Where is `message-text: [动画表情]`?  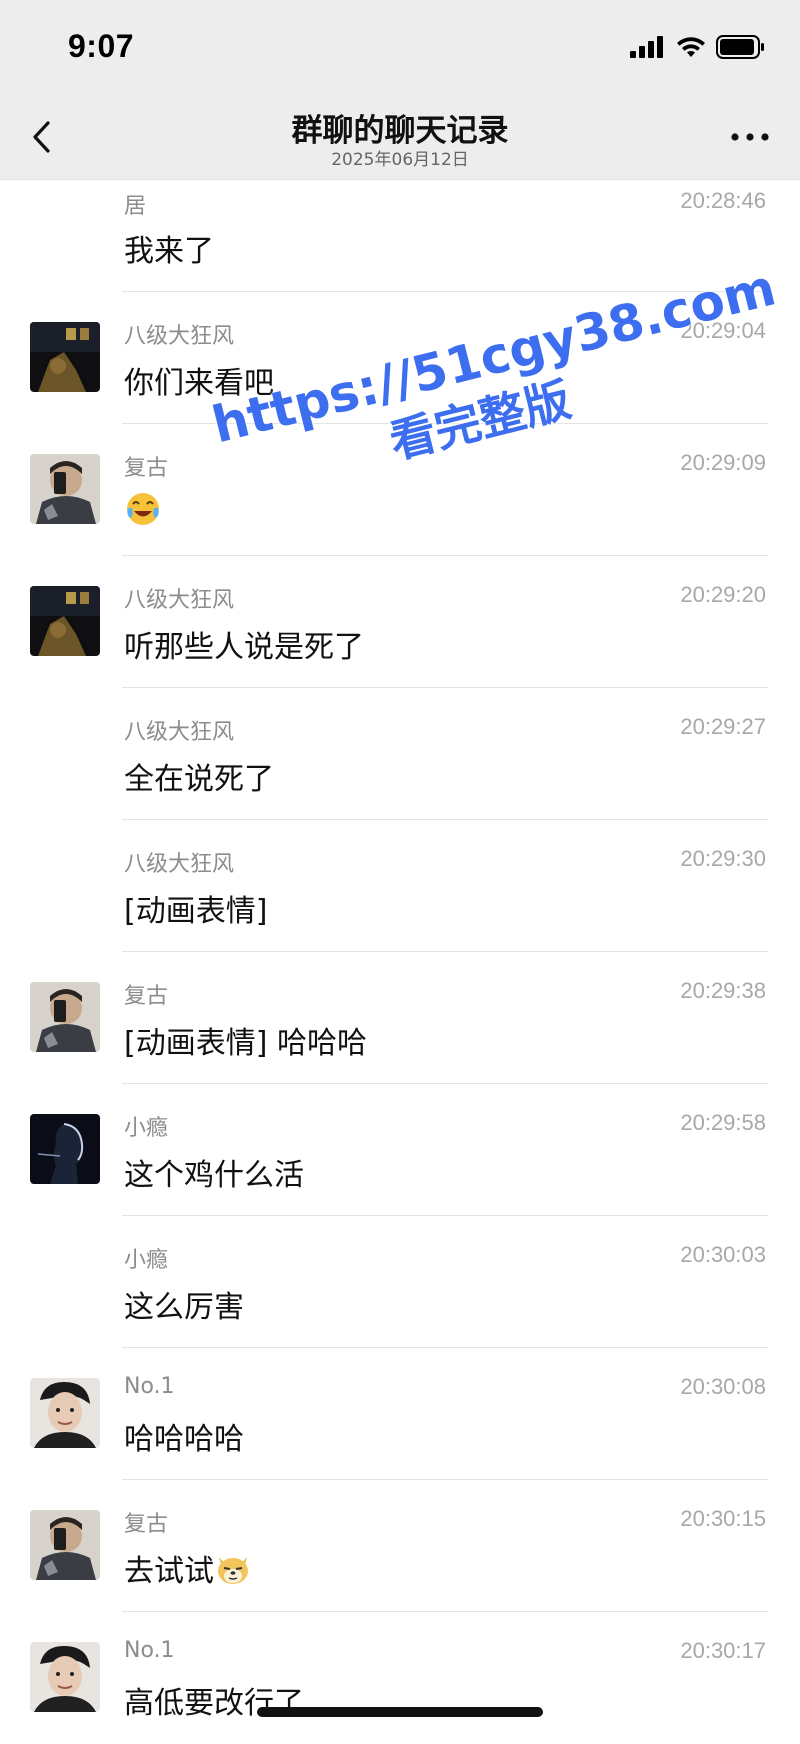
message-text: [动画表情] is located at coordinates (195, 908).